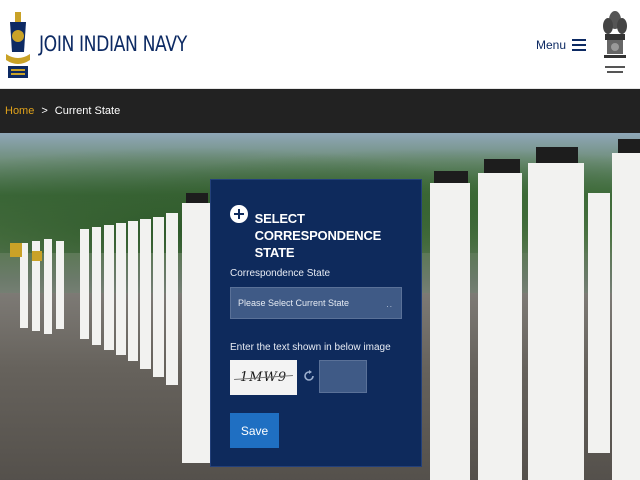 This screenshot has width=640, height=480. Describe the element at coordinates (263, 377) in the screenshot. I see `captcha-image: 1MW9` at that location.